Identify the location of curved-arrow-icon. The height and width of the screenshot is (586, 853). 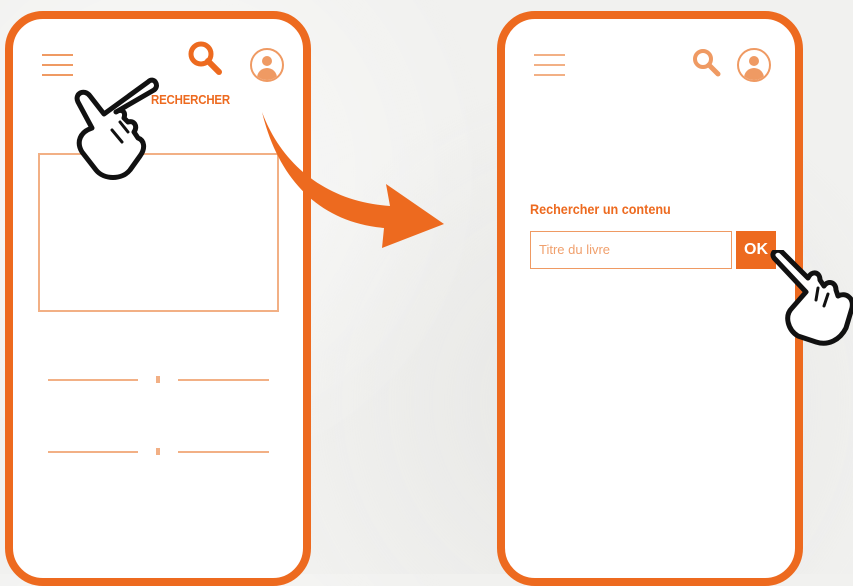
(353, 180).